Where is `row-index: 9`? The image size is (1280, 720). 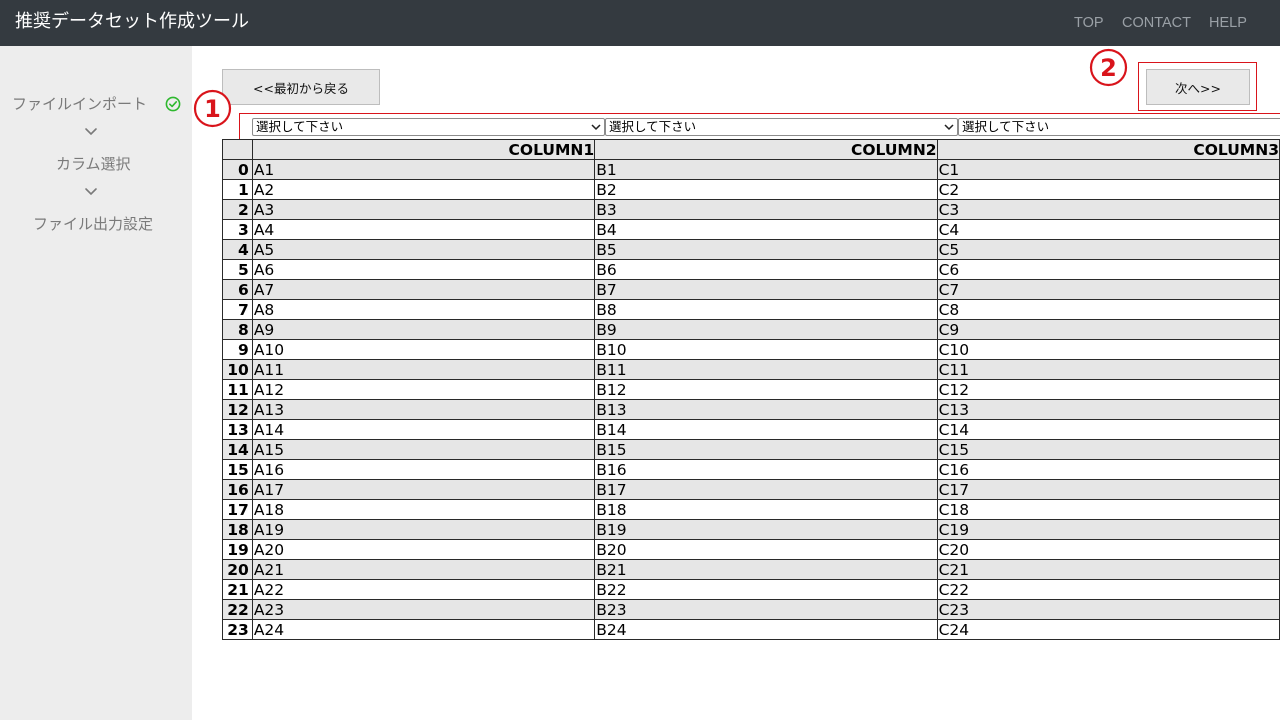
row-index: 9 is located at coordinates (237, 349).